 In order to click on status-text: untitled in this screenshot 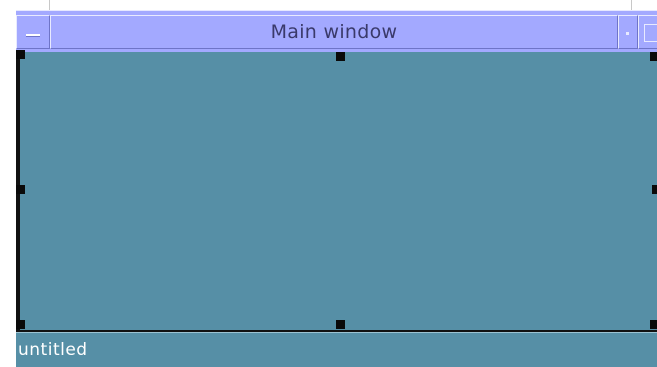, I will do `click(53, 350)`.